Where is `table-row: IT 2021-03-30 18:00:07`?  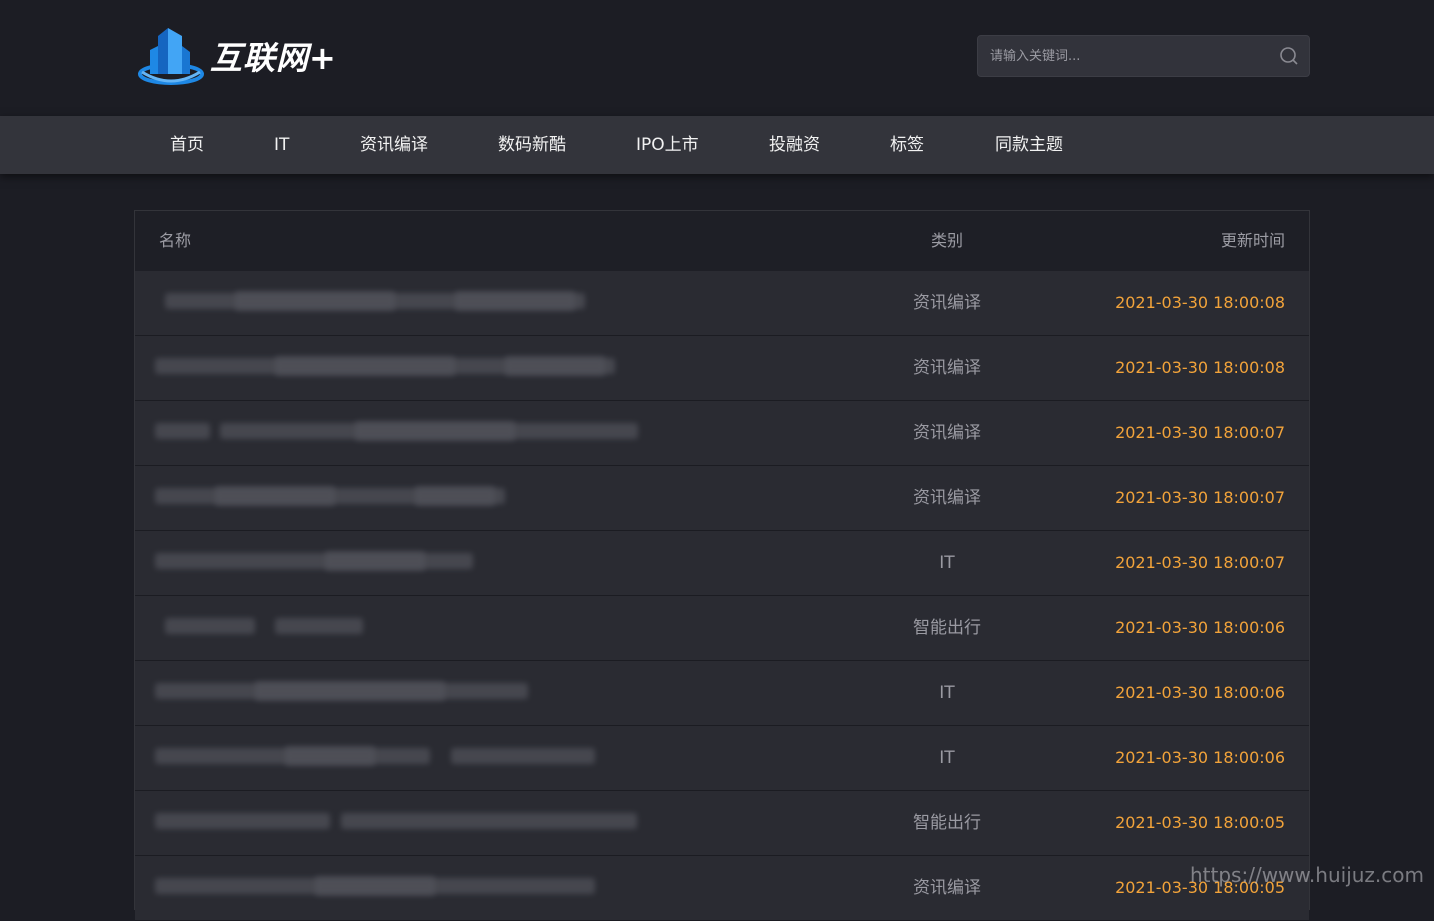 table-row: IT 2021-03-30 18:00:07 is located at coordinates (722, 563).